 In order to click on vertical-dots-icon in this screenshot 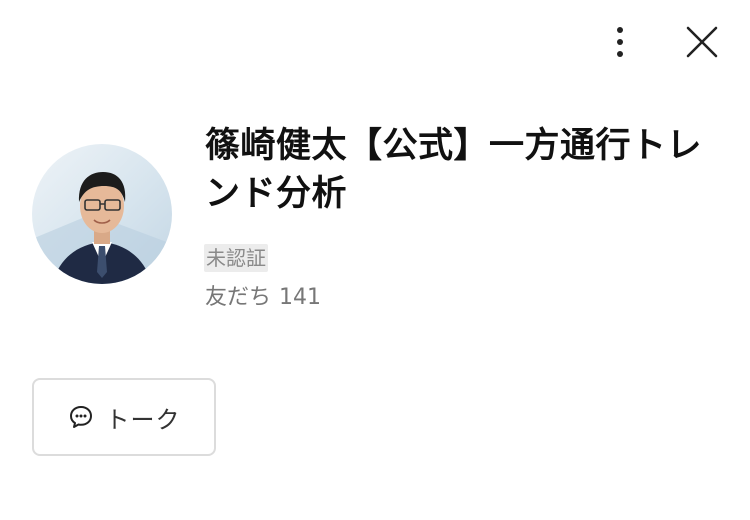, I will do `click(620, 44)`.